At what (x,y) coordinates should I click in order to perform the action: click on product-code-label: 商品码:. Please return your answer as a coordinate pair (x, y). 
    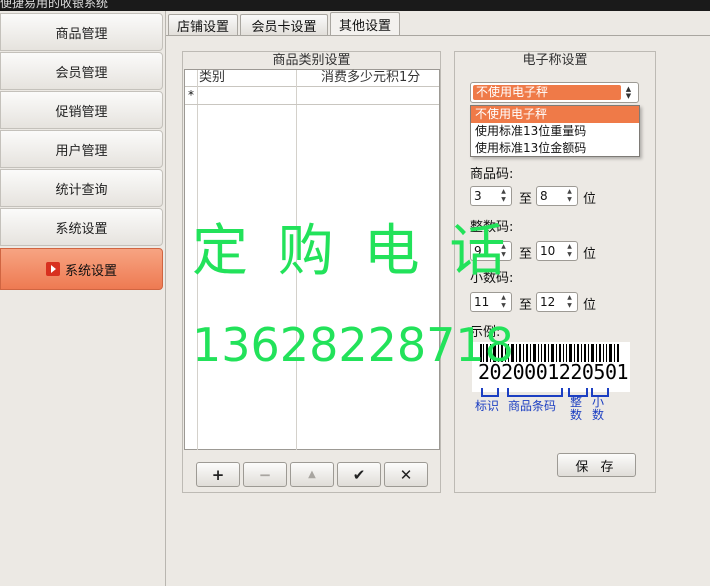
    Looking at the image, I should click on (492, 174).